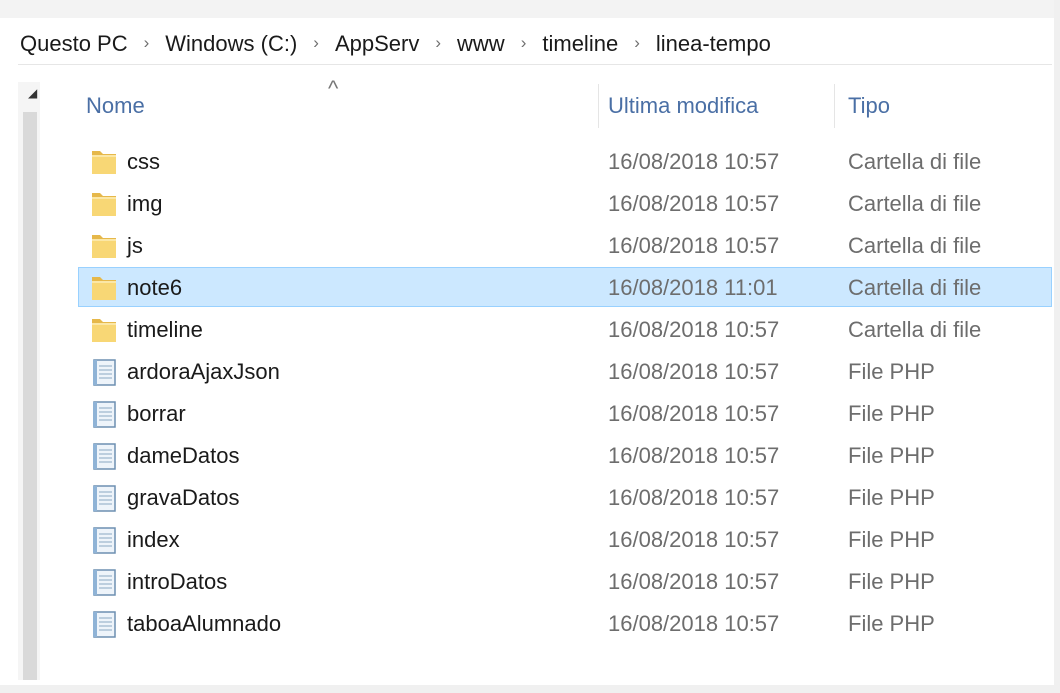 The height and width of the screenshot is (693, 1060). What do you see at coordinates (135, 246) in the screenshot?
I see `file-name: js` at bounding box center [135, 246].